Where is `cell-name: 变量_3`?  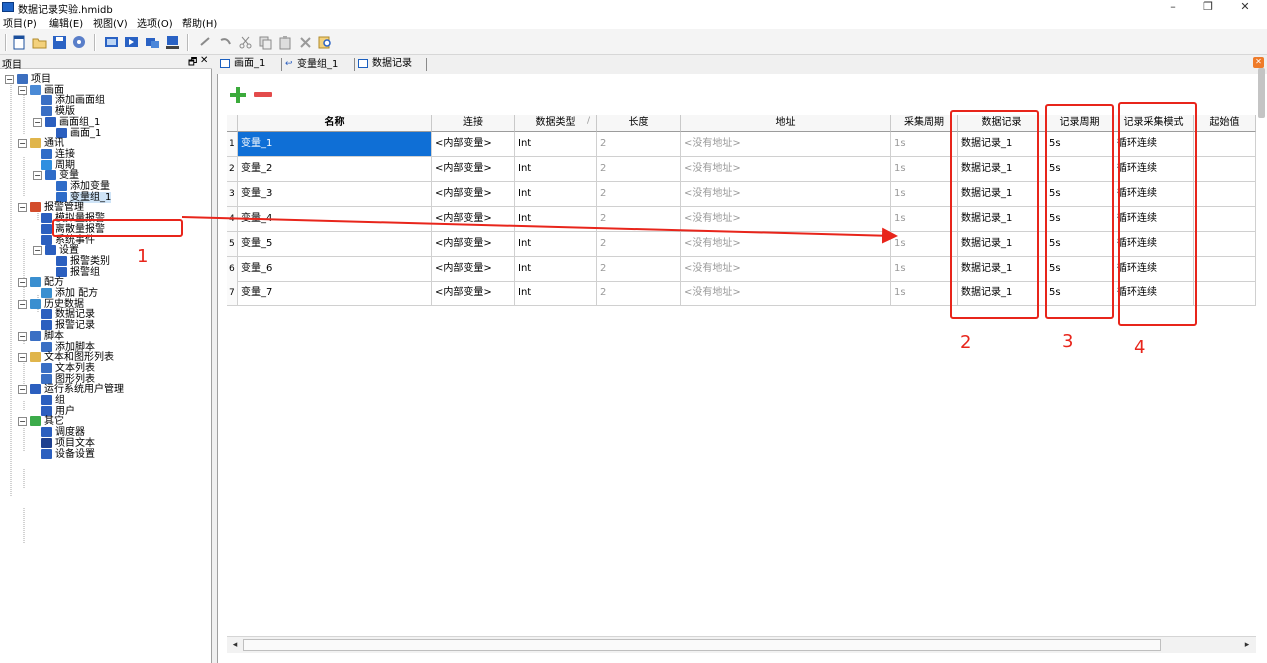
cell-name: 变量_3 is located at coordinates (335, 194).